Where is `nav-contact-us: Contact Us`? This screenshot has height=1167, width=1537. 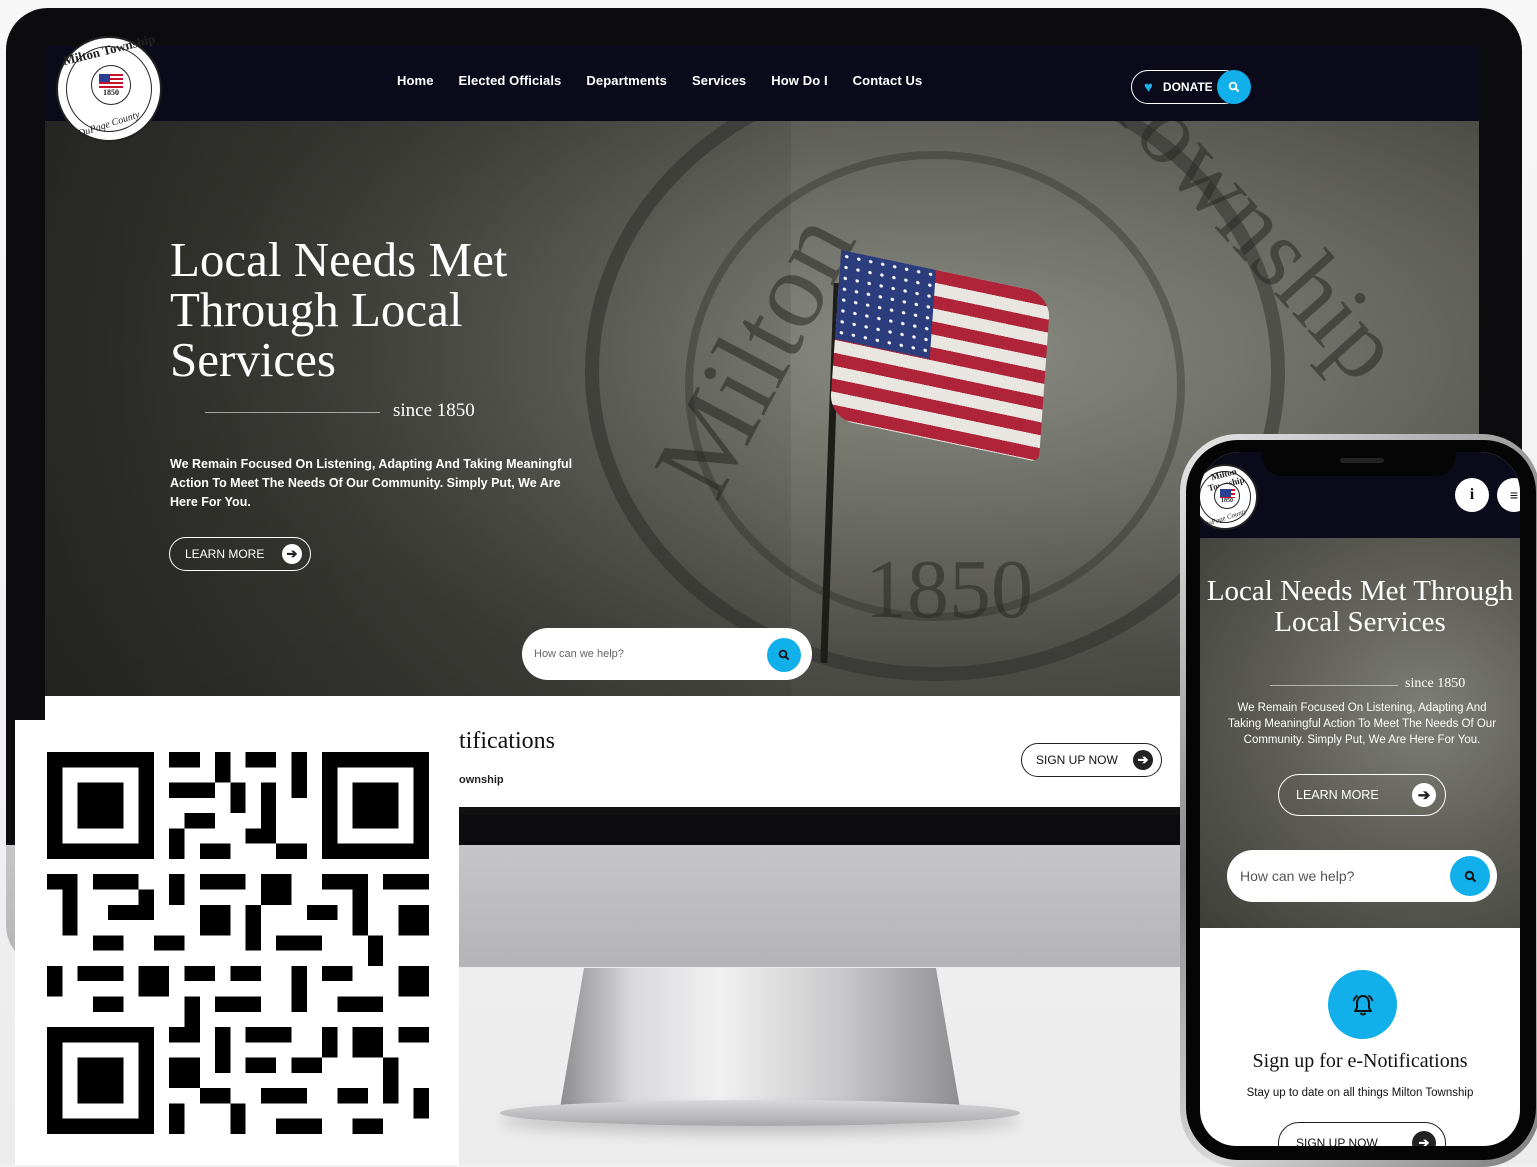 nav-contact-us: Contact Us is located at coordinates (888, 80).